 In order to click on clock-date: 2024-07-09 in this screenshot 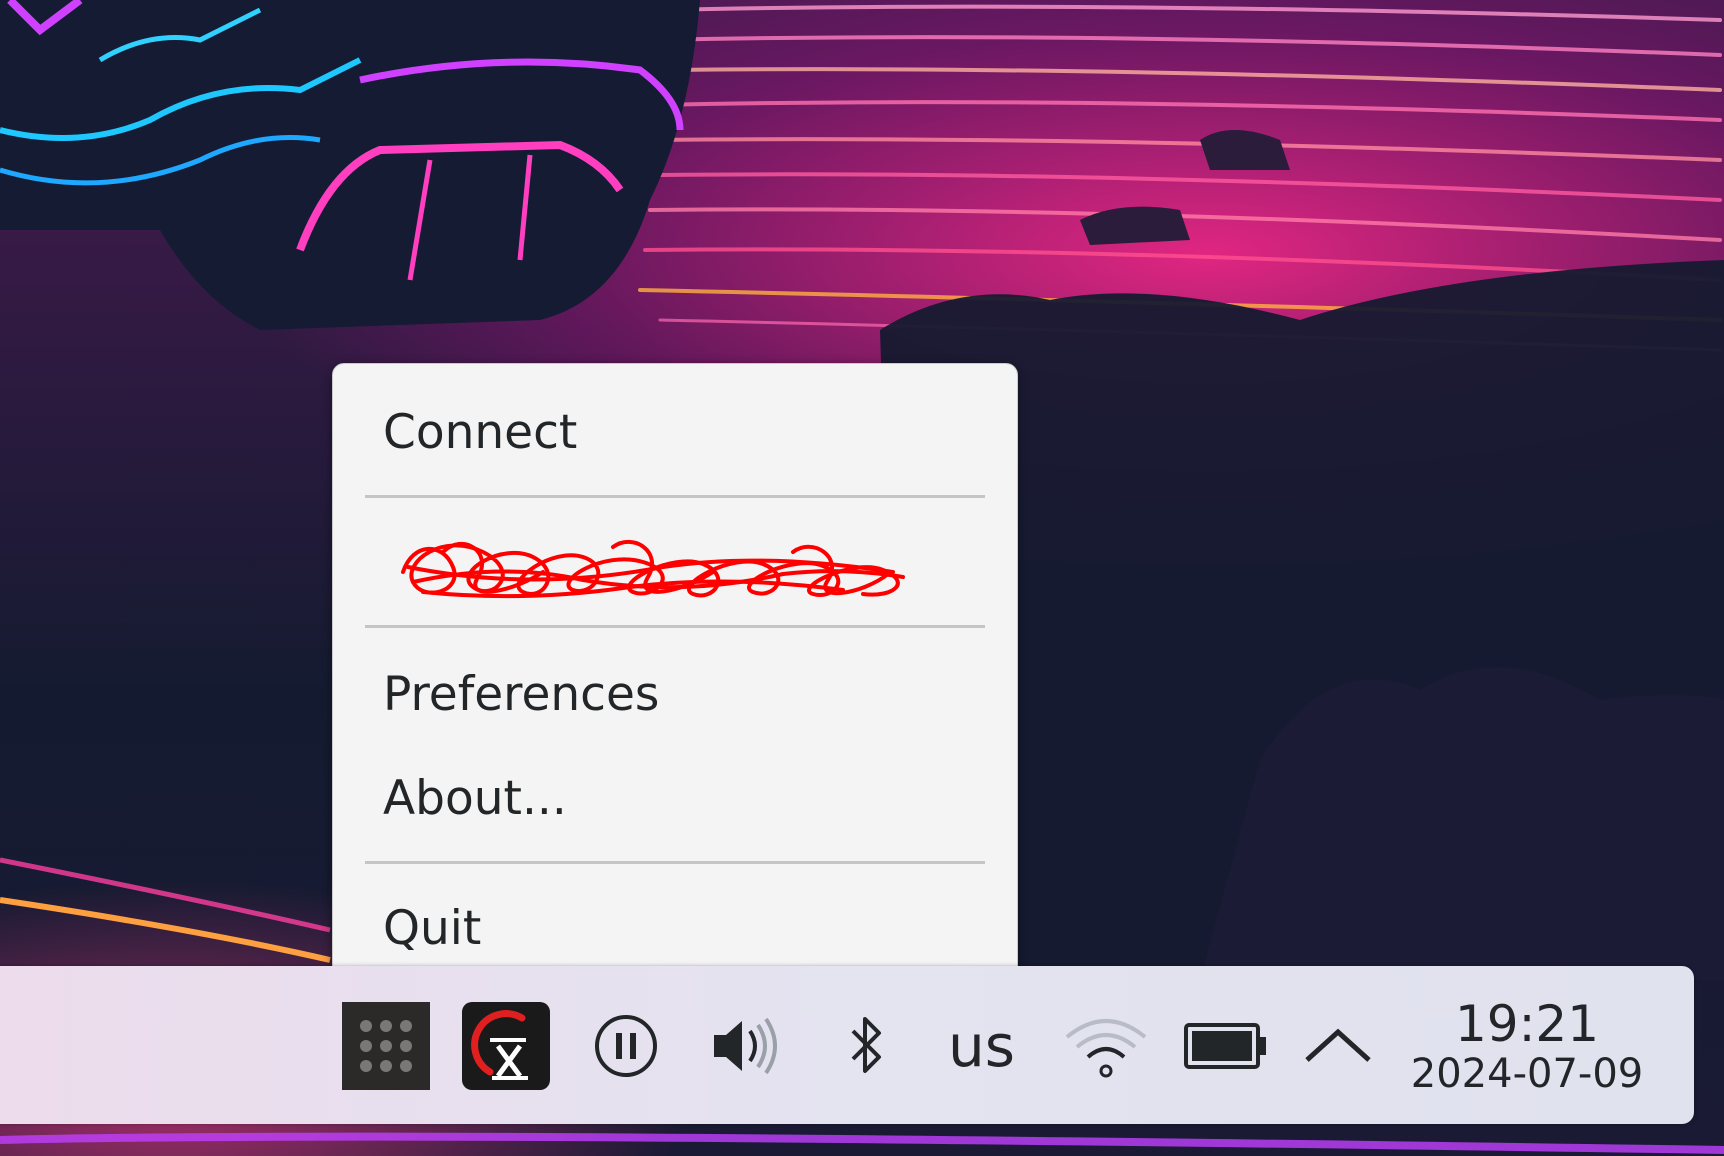, I will do `click(1527, 1074)`.